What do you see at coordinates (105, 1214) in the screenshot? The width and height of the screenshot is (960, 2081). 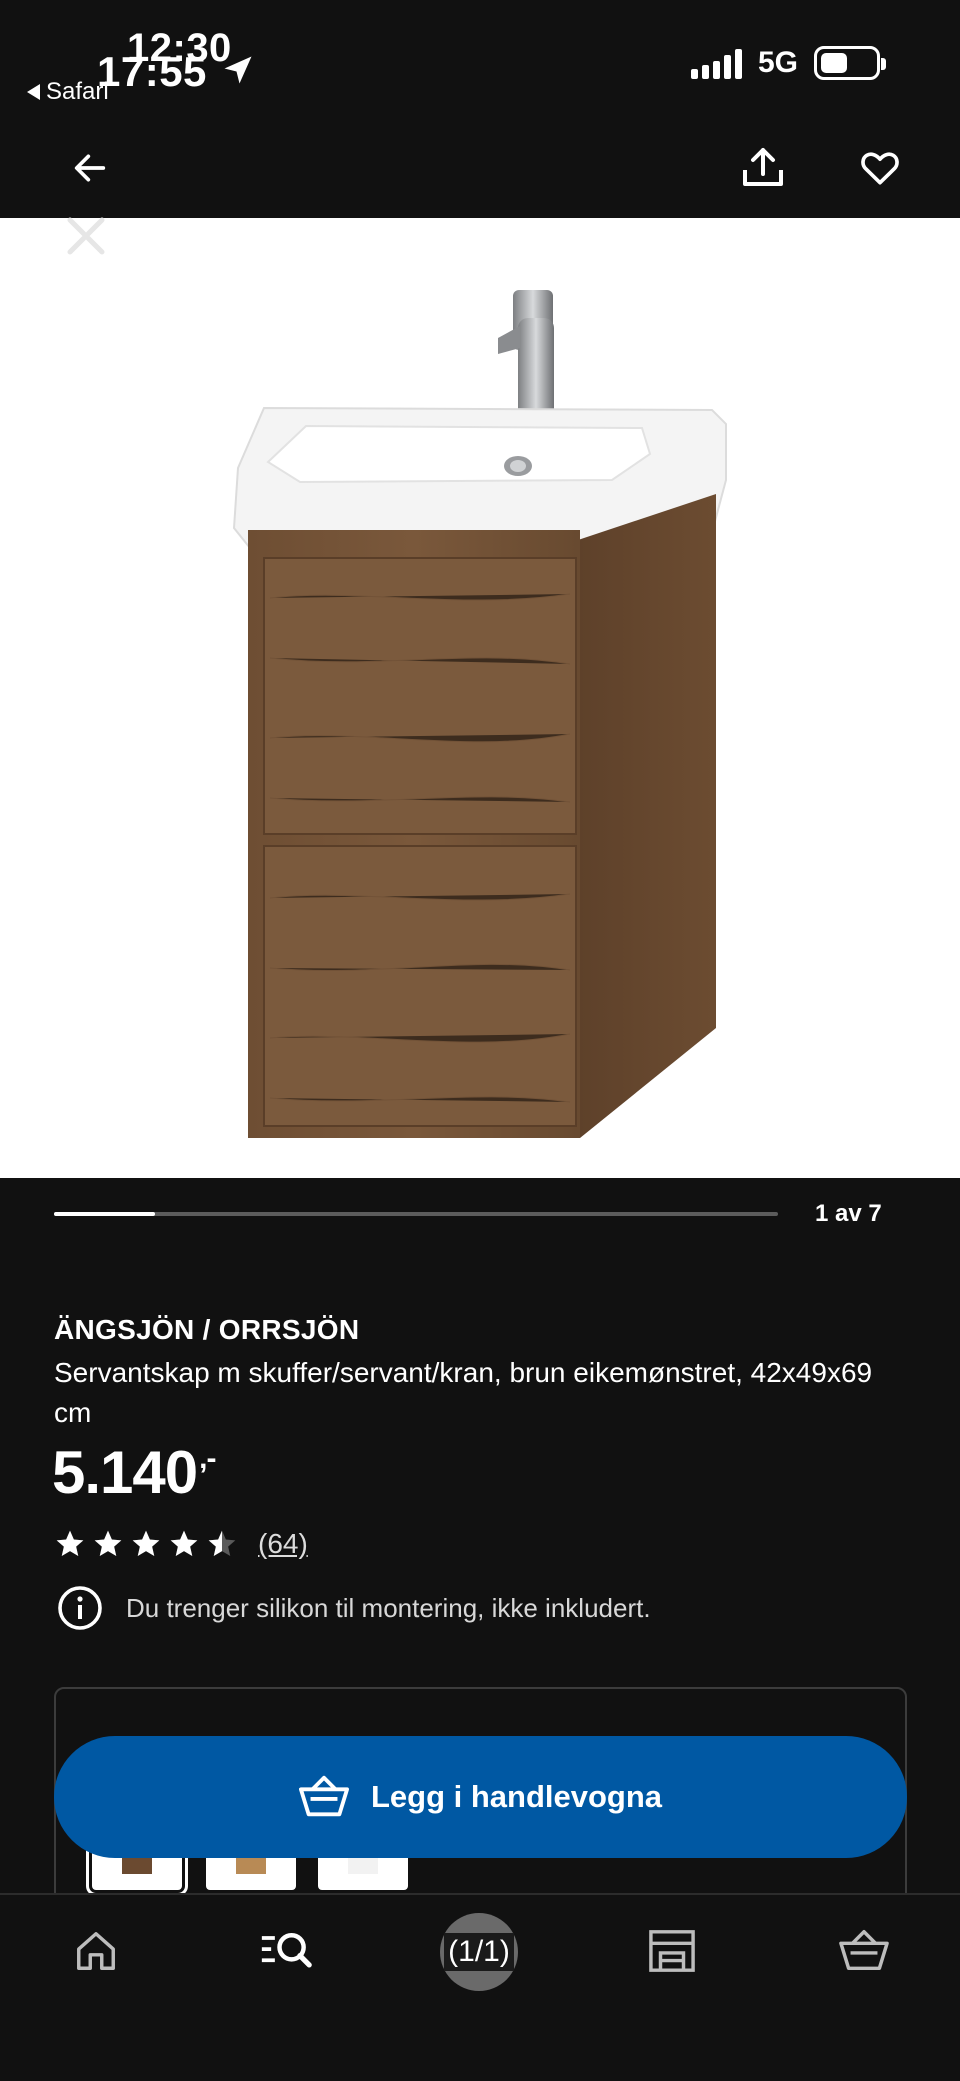 I see `image-progress-fill` at bounding box center [105, 1214].